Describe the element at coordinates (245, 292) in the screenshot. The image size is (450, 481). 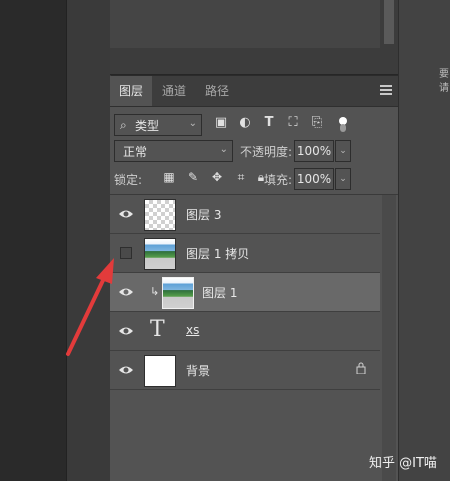
I see `layer-row-selected: ↳ 图层 1` at that location.